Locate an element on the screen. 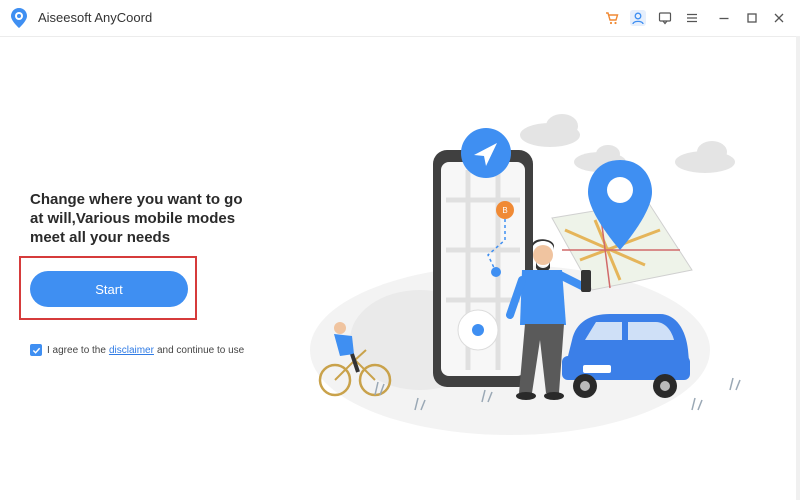 Image resolution: width=800 pixels, height=500 pixels. start-button: Start is located at coordinates (109, 289).